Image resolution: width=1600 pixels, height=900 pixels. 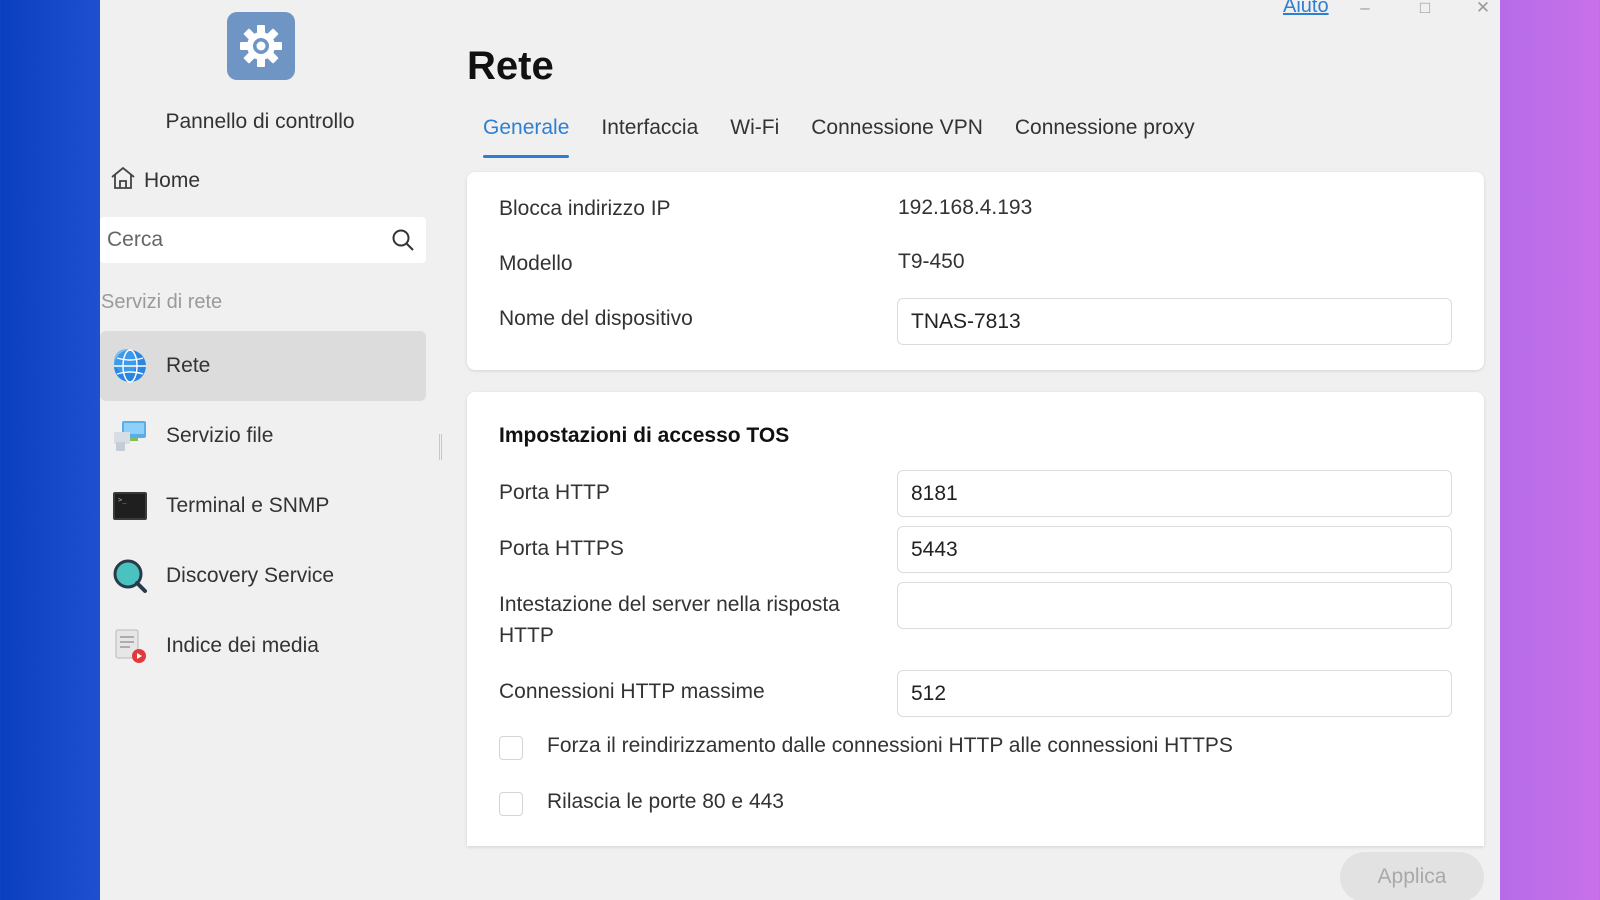 What do you see at coordinates (130, 436) in the screenshot?
I see `file-service-icon` at bounding box center [130, 436].